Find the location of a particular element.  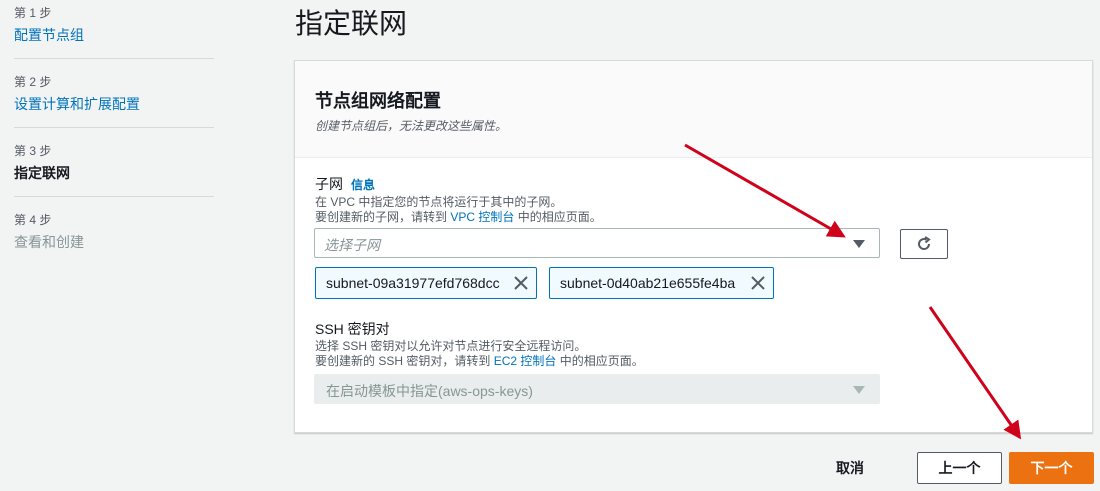

subnet-desc-line2: 要创建新的子网，请转到 VPC 控制台 中的相应页面。 is located at coordinates (458, 217).